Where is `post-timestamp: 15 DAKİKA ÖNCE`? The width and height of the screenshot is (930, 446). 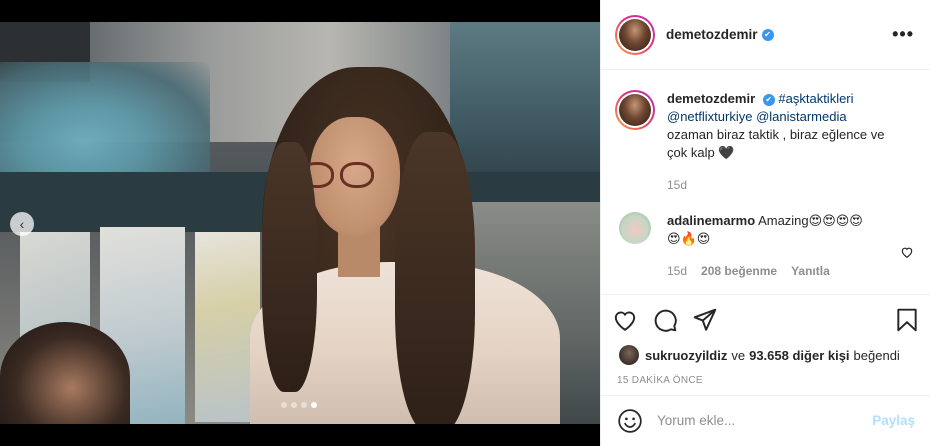 post-timestamp: 15 DAKİKA ÖNCE is located at coordinates (765, 380).